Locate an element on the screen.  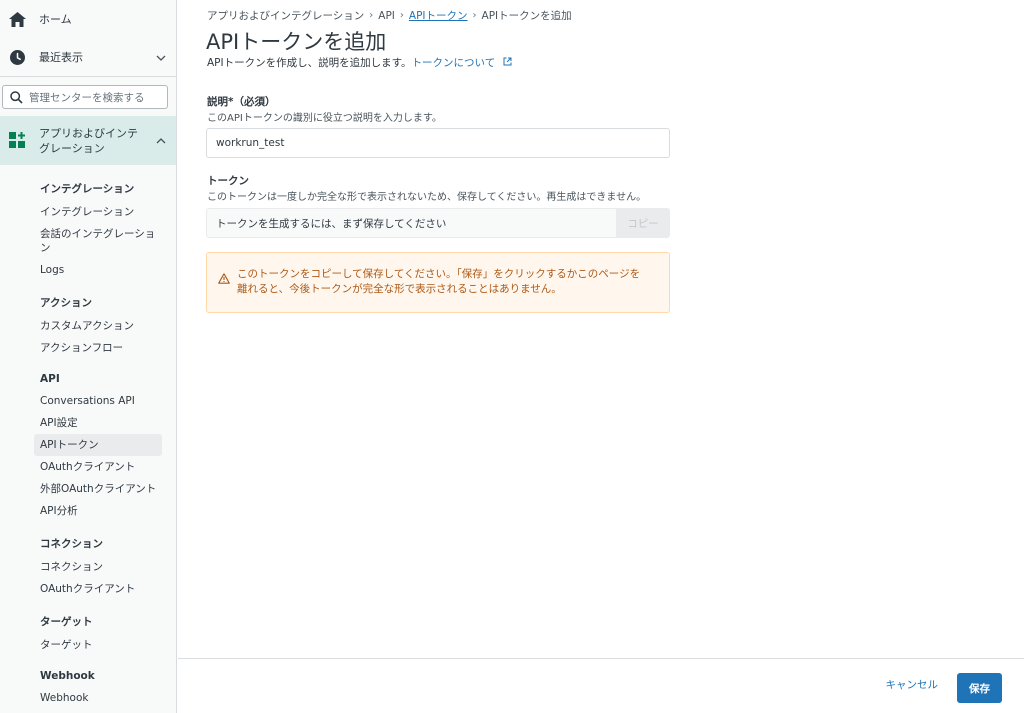
nav-section-connections: コネクション コネクション OAuthクライアント is located at coordinates (88, 568).